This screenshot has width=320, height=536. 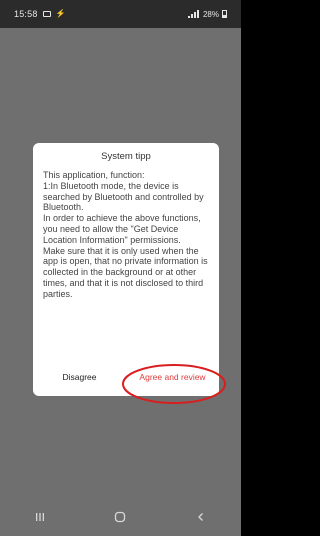 What do you see at coordinates (126, 156) in the screenshot?
I see `dialog-title: System tipp` at bounding box center [126, 156].